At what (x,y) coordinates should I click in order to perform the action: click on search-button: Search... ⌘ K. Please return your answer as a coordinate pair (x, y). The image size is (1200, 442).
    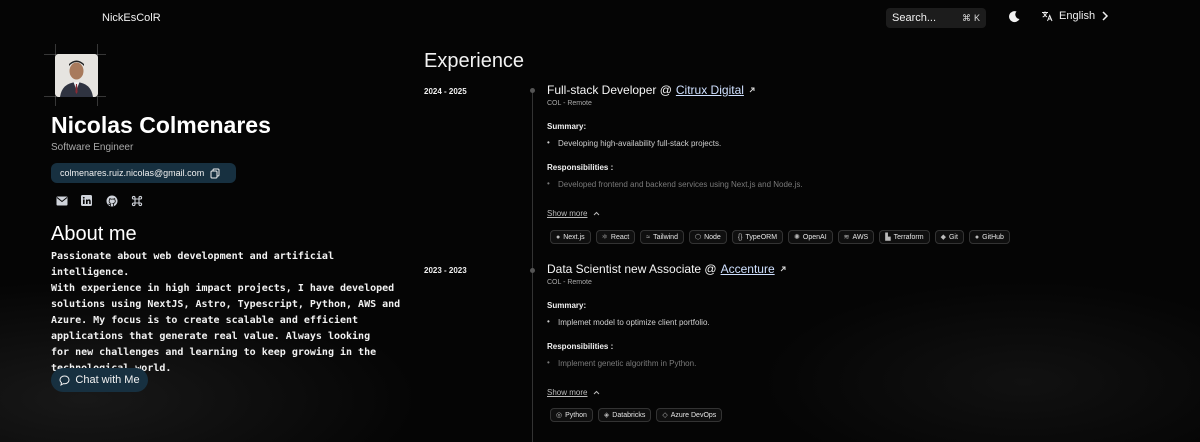
    Looking at the image, I should click on (936, 18).